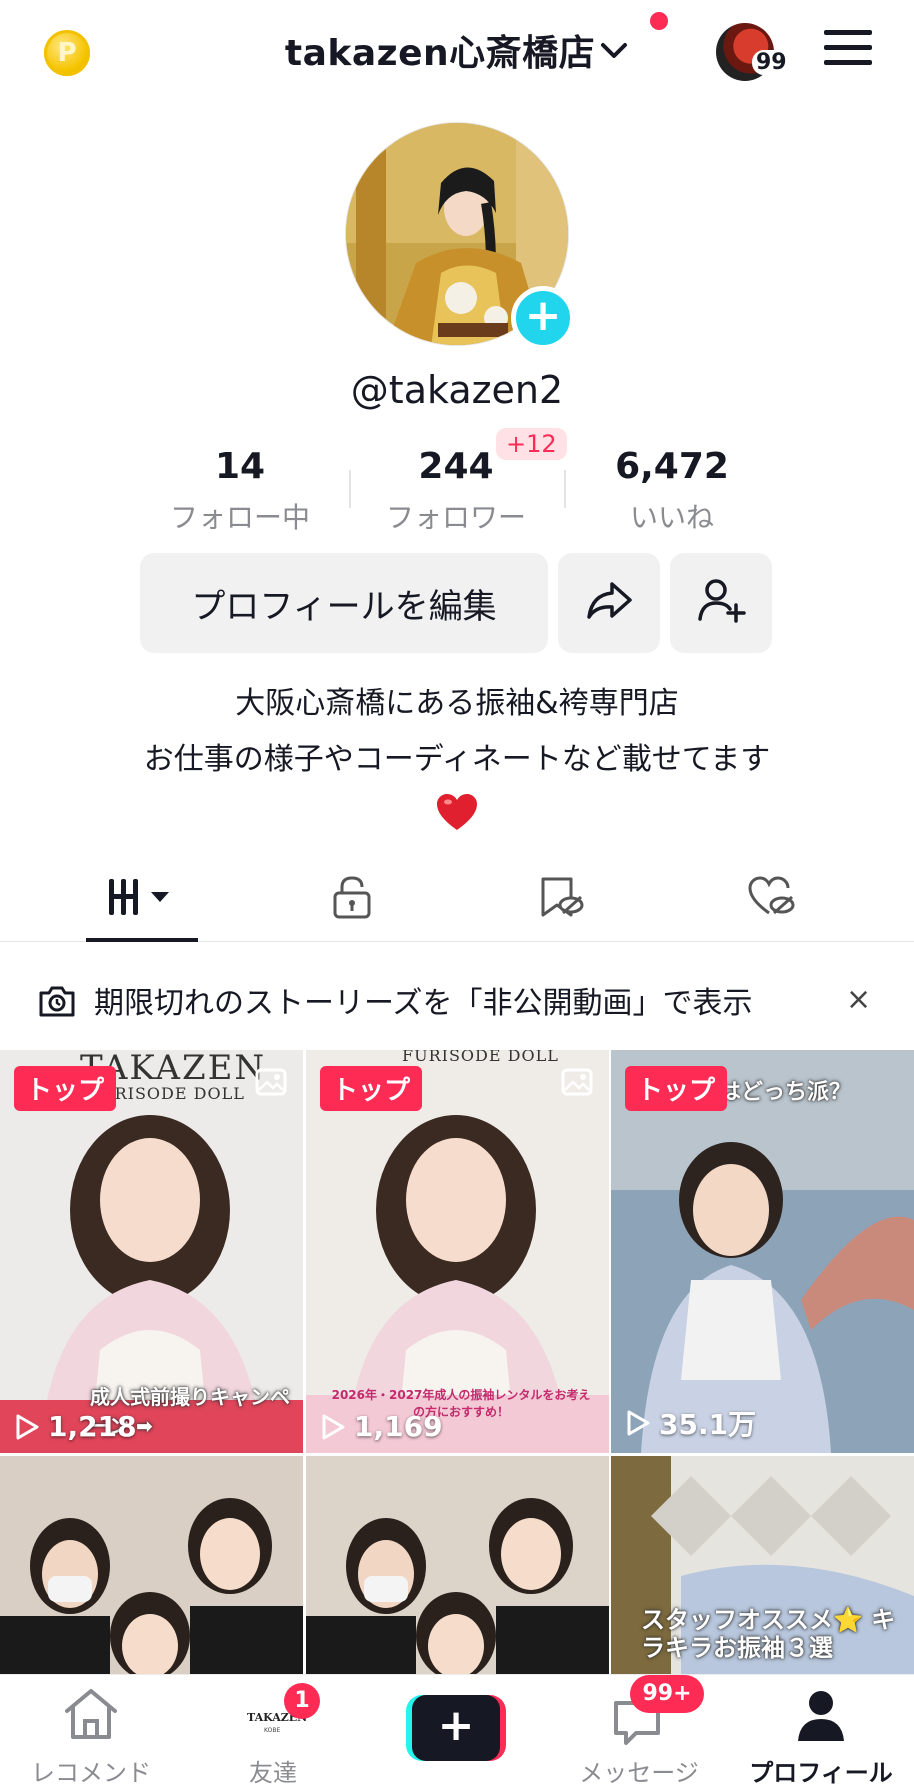  I want to click on follower-delta-badge: +12, so click(531, 444).